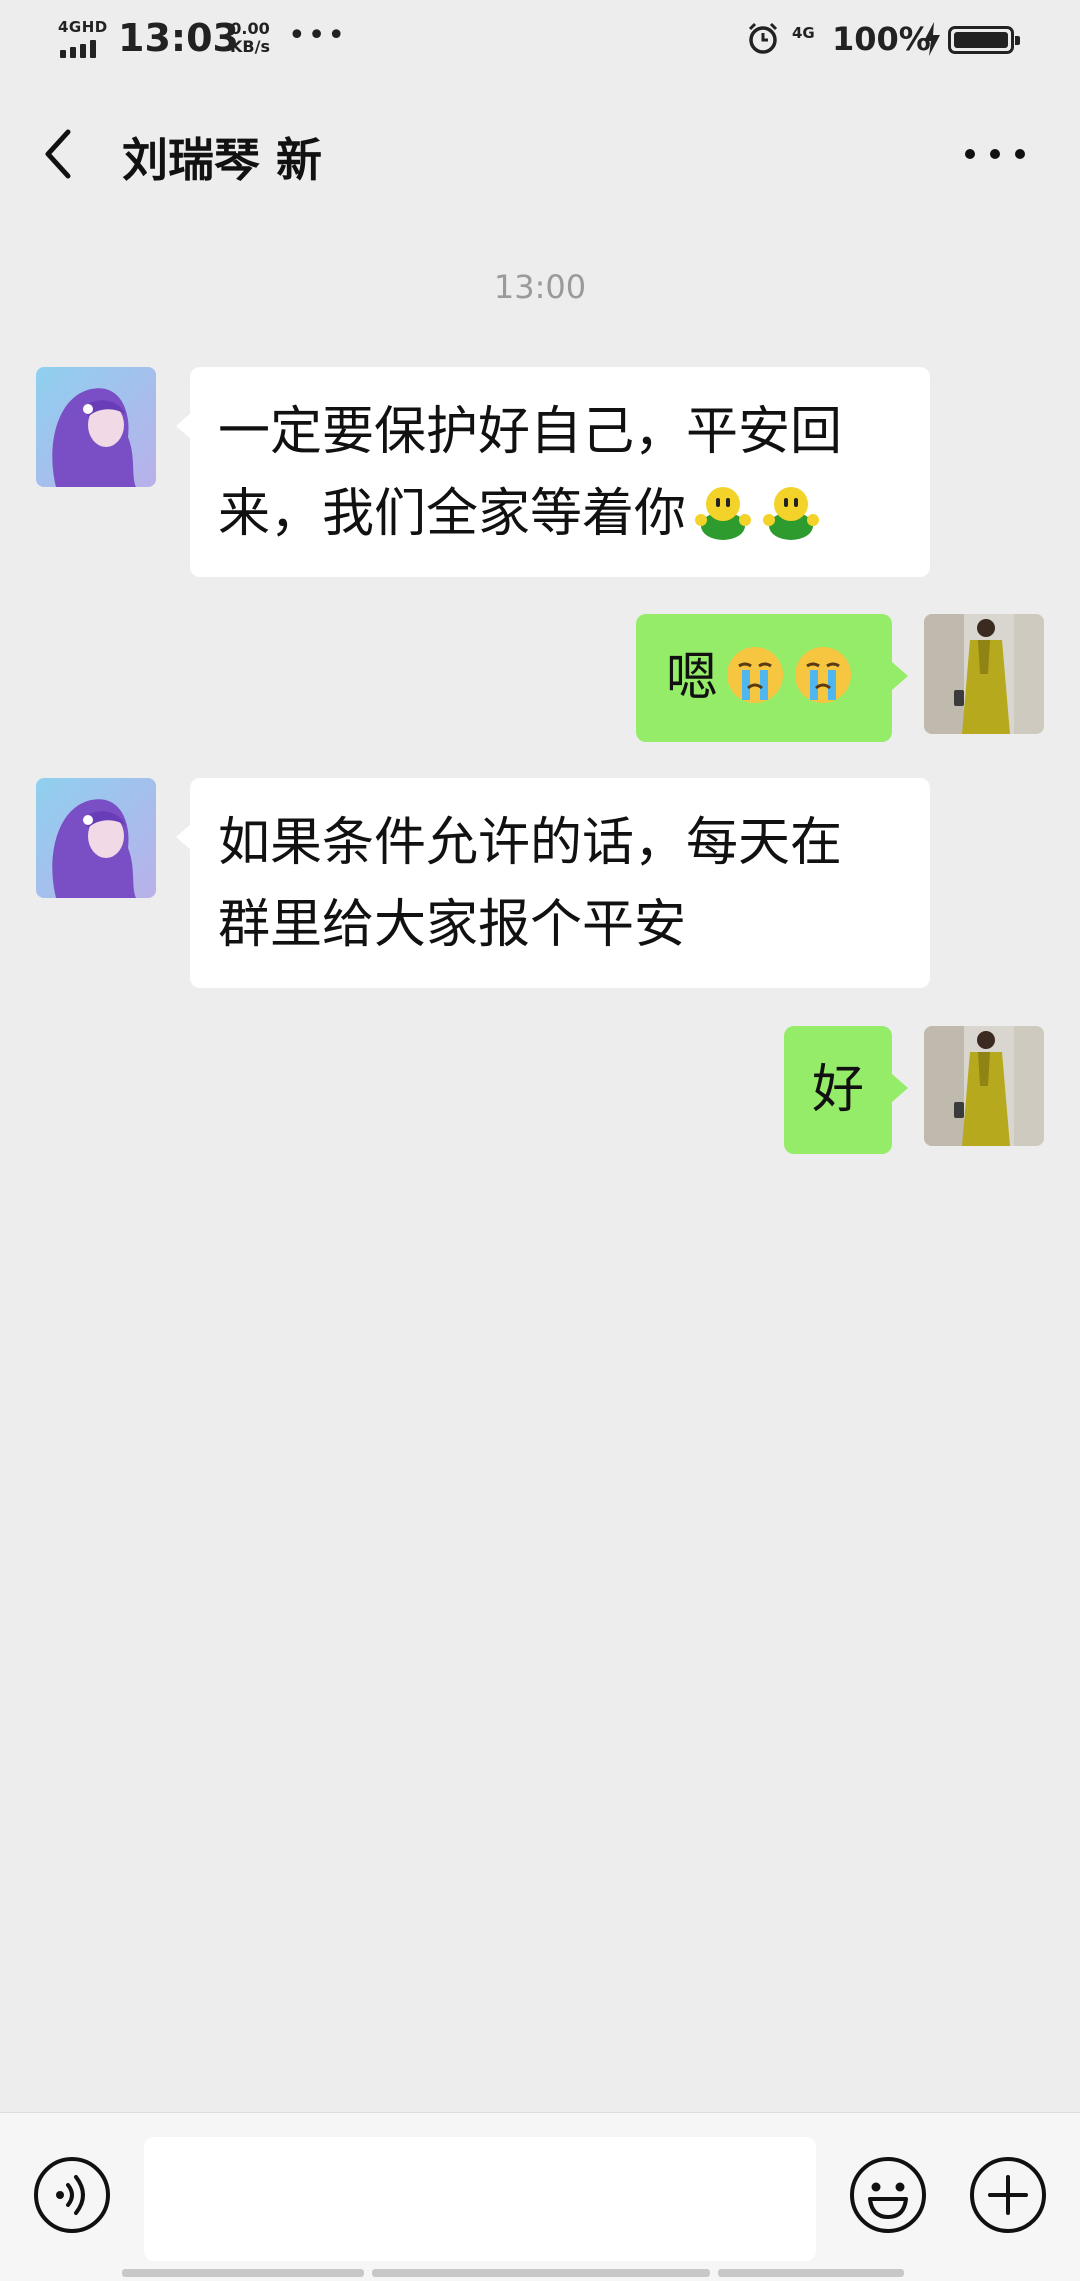 This screenshot has width=1080, height=2281. Describe the element at coordinates (318, 35) in the screenshot. I see `more-notifications-icon: •••` at that location.